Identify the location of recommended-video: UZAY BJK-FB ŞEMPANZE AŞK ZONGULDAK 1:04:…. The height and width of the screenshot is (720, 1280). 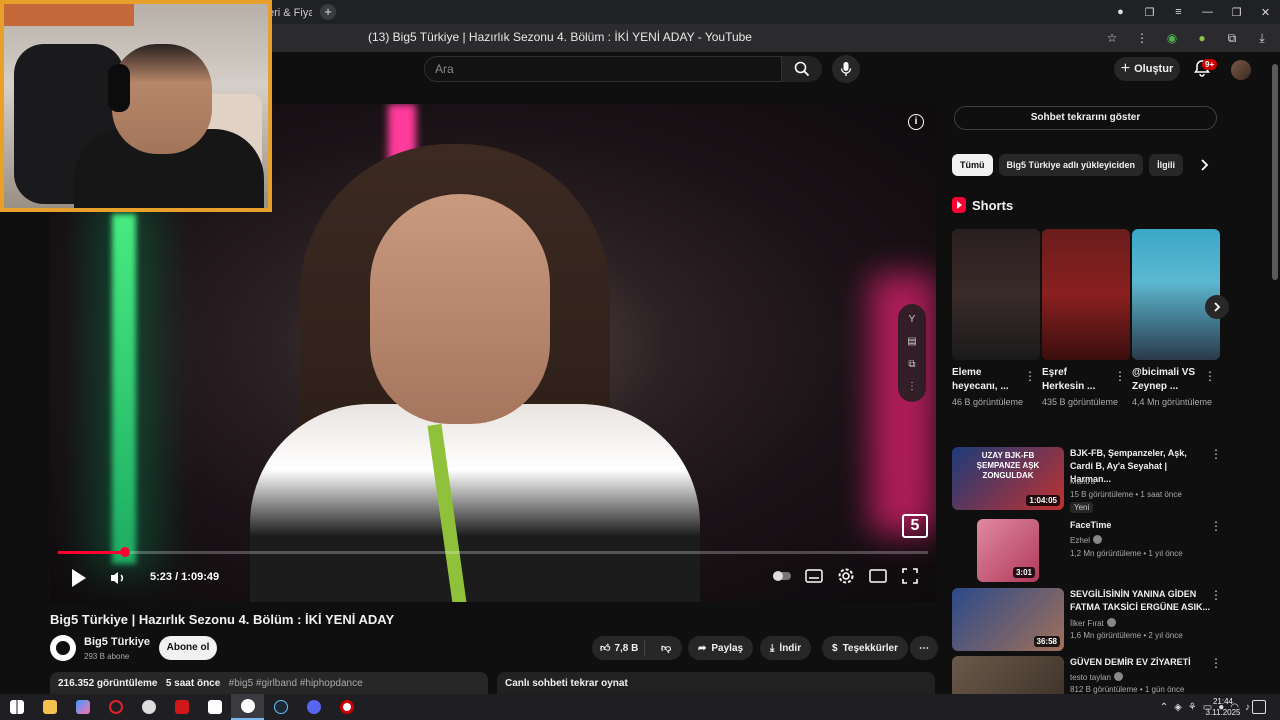
(1087, 480).